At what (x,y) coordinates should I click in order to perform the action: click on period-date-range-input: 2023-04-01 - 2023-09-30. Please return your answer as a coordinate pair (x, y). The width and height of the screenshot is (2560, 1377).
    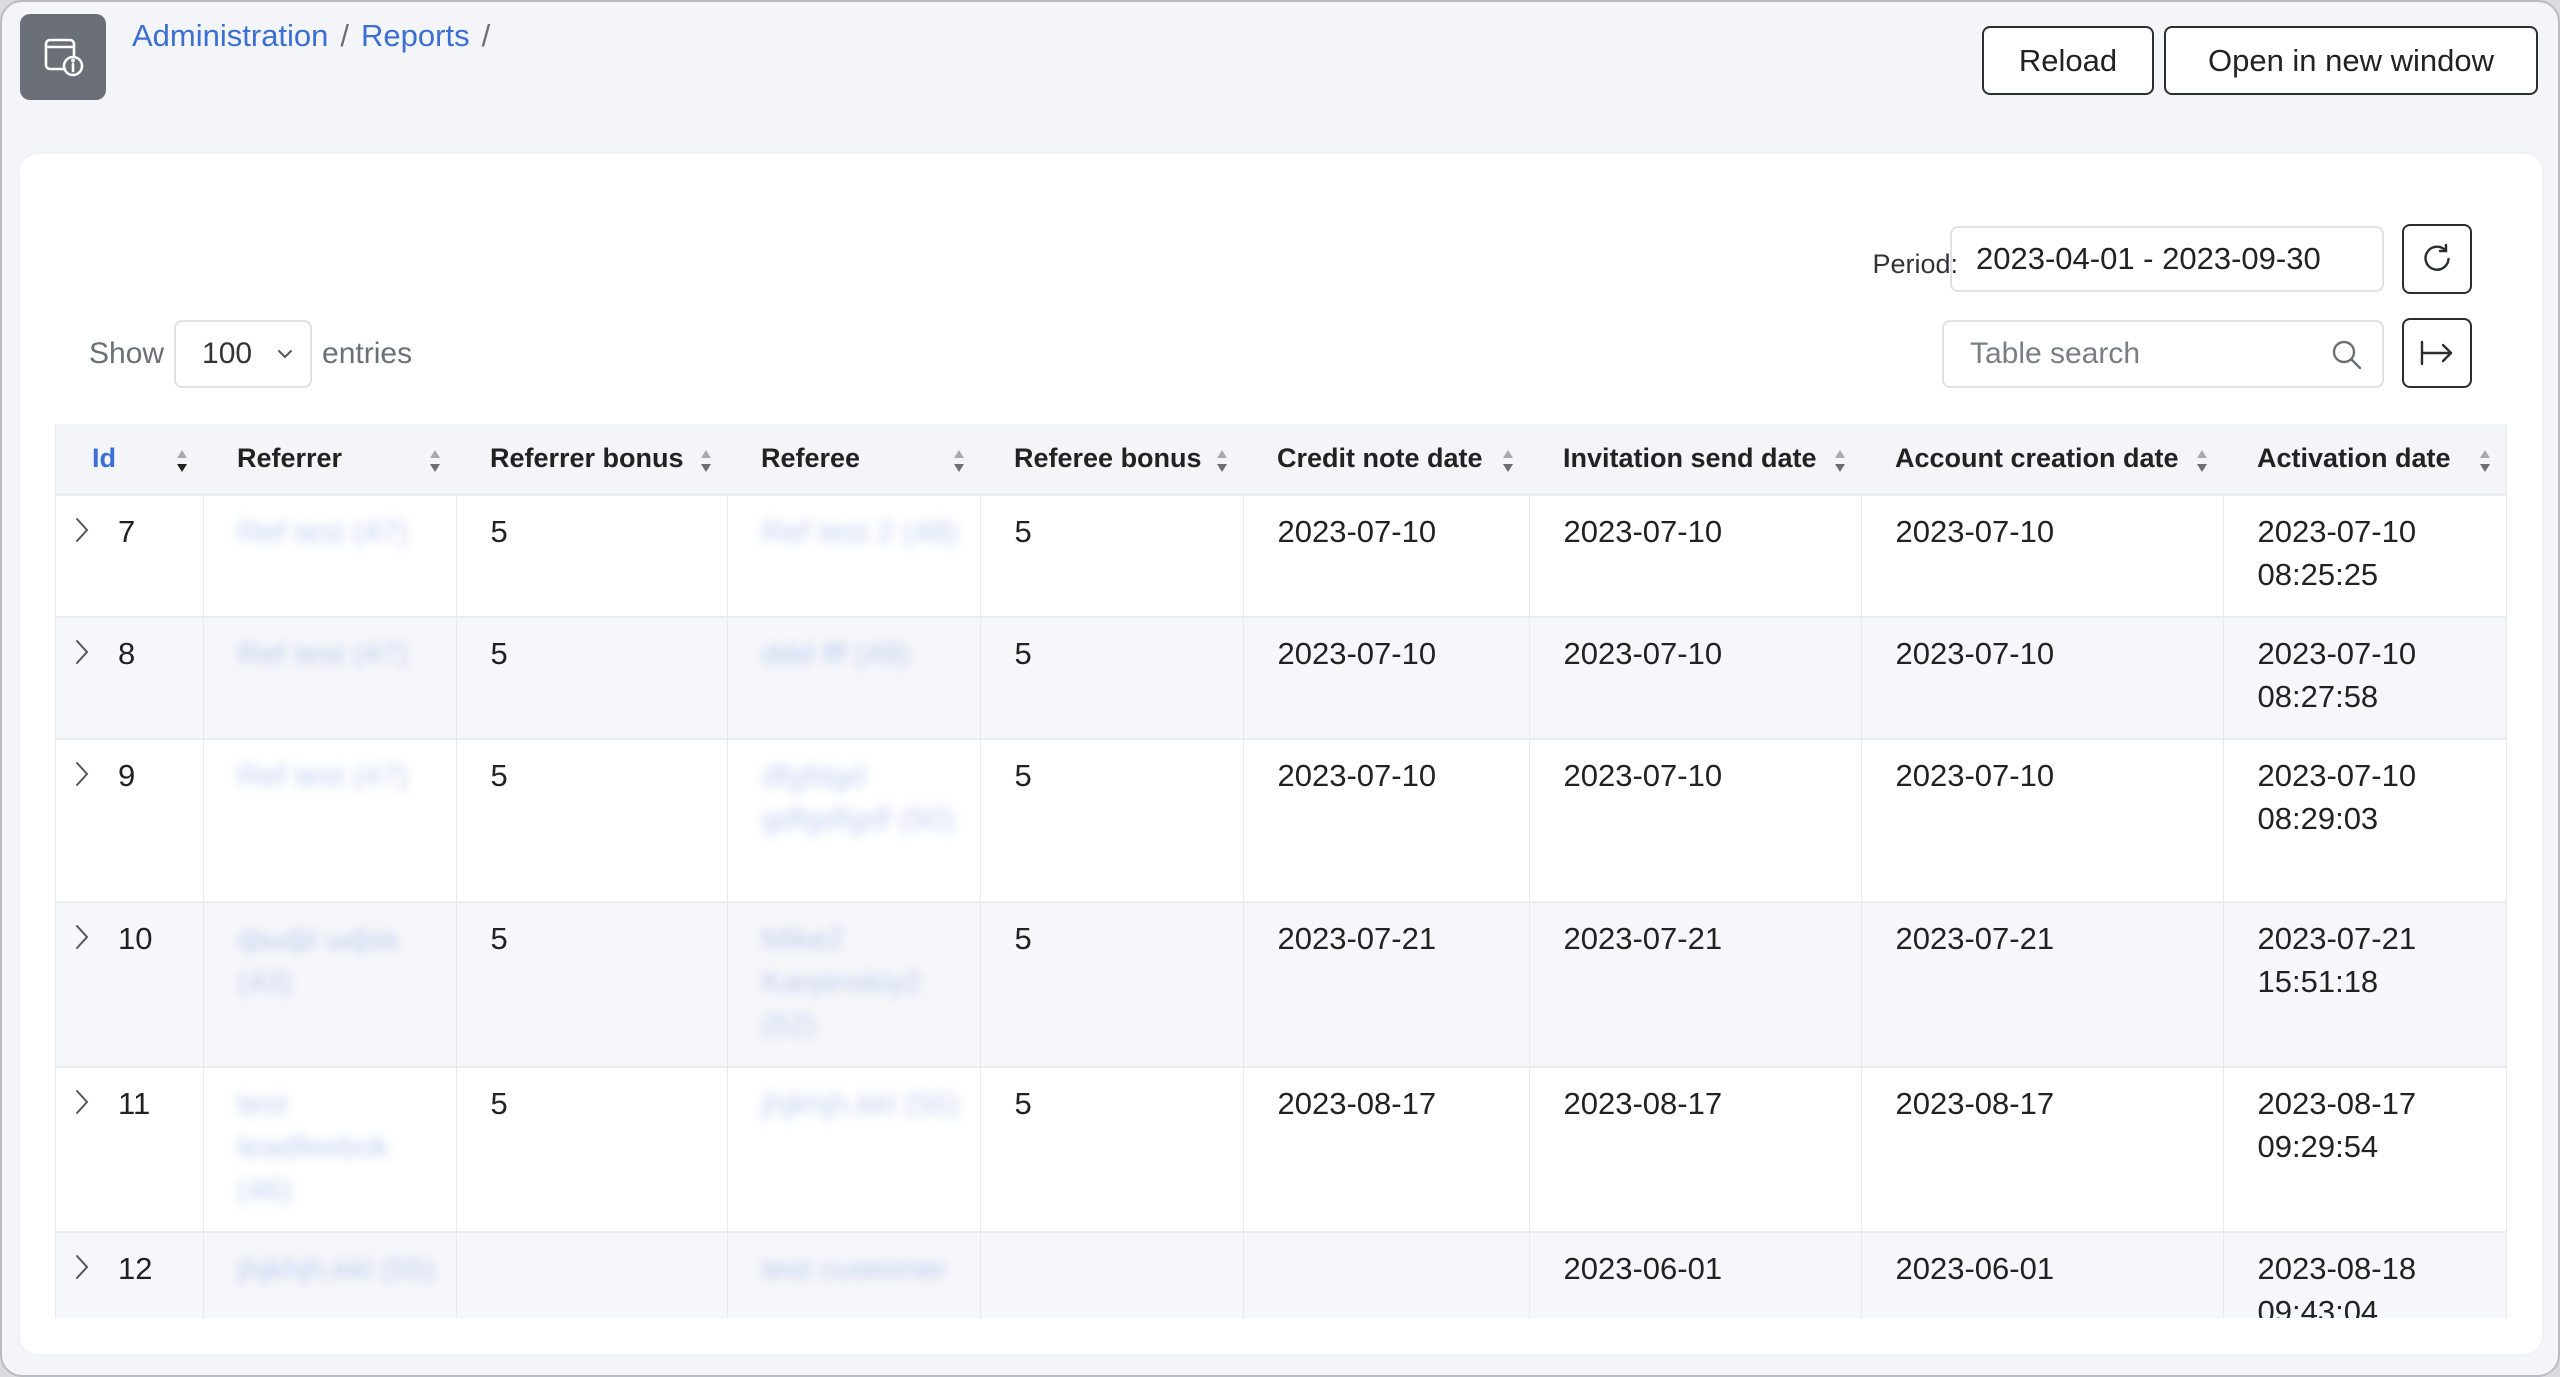
    Looking at the image, I should click on (2167, 259).